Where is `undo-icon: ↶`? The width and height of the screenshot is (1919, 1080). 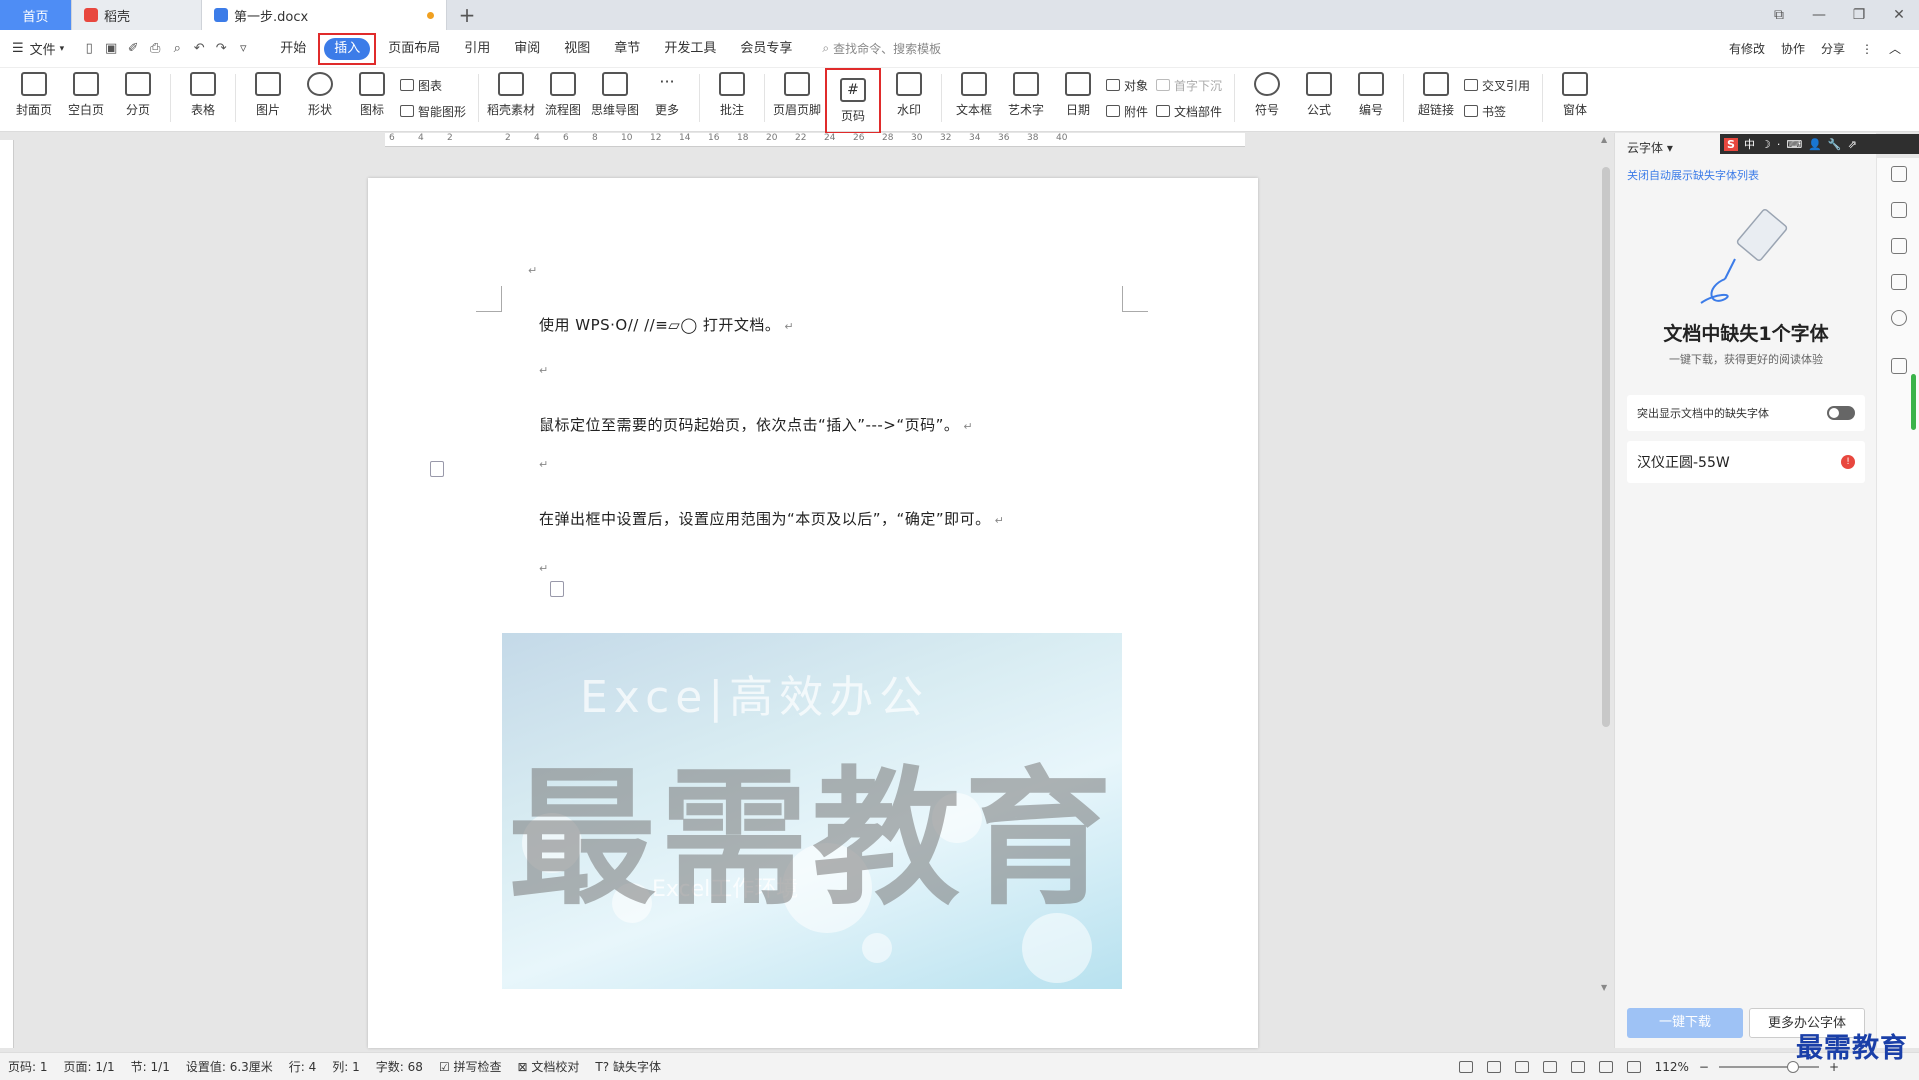 undo-icon: ↶ is located at coordinates (199, 48).